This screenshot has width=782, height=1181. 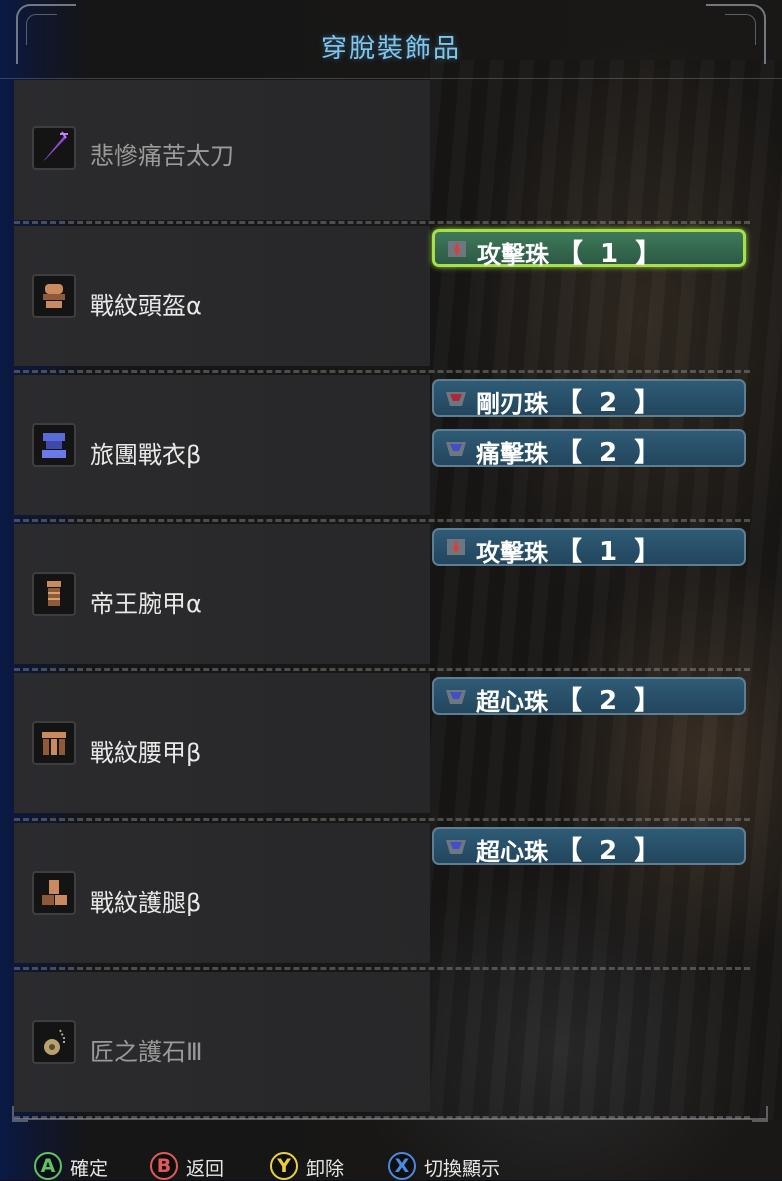 I want to click on y-button-icon: Y, so click(x=284, y=1166).